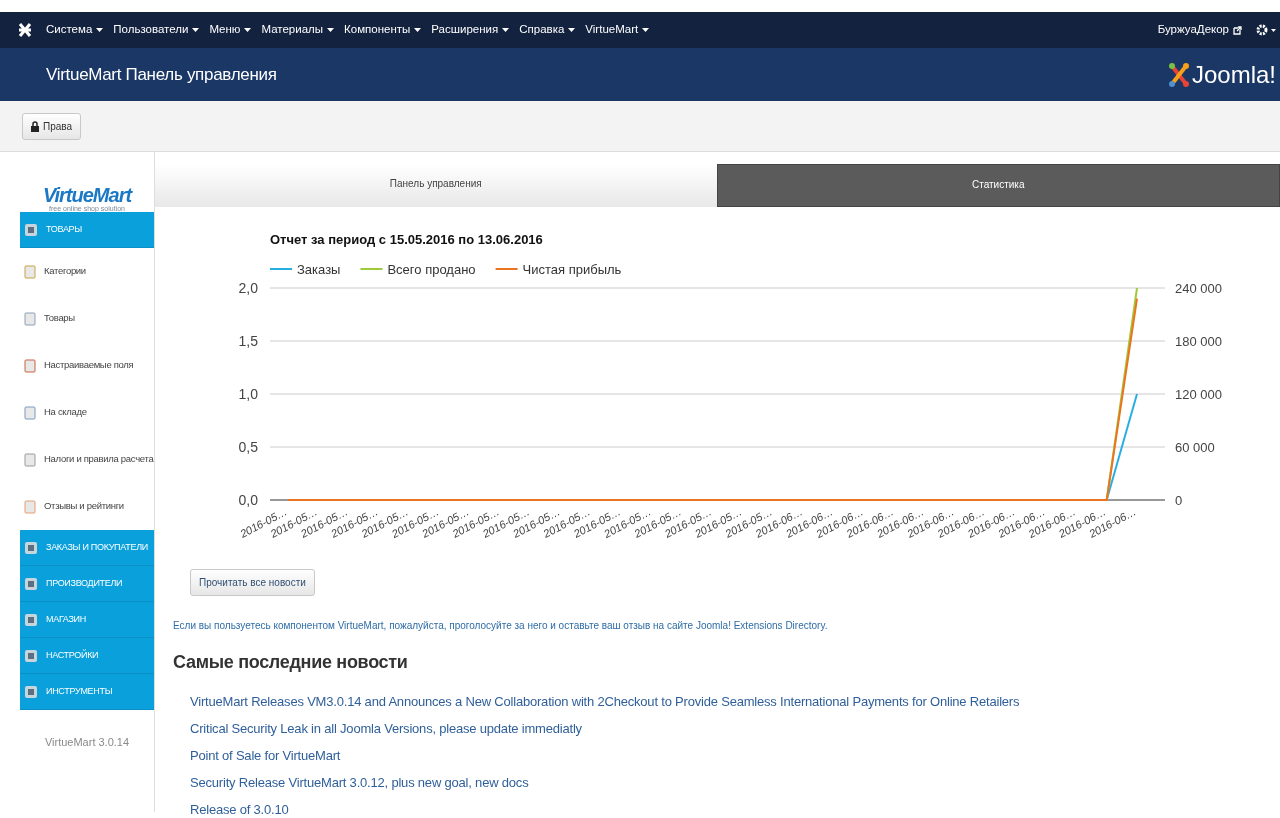  Describe the element at coordinates (605, 701) in the screenshot. I see `news-link: VirtueMart Releases VM3.0.14 and Announces a New Collaboration with 2Checkout to Provide Seamless International Payments for Online Retailers` at that location.